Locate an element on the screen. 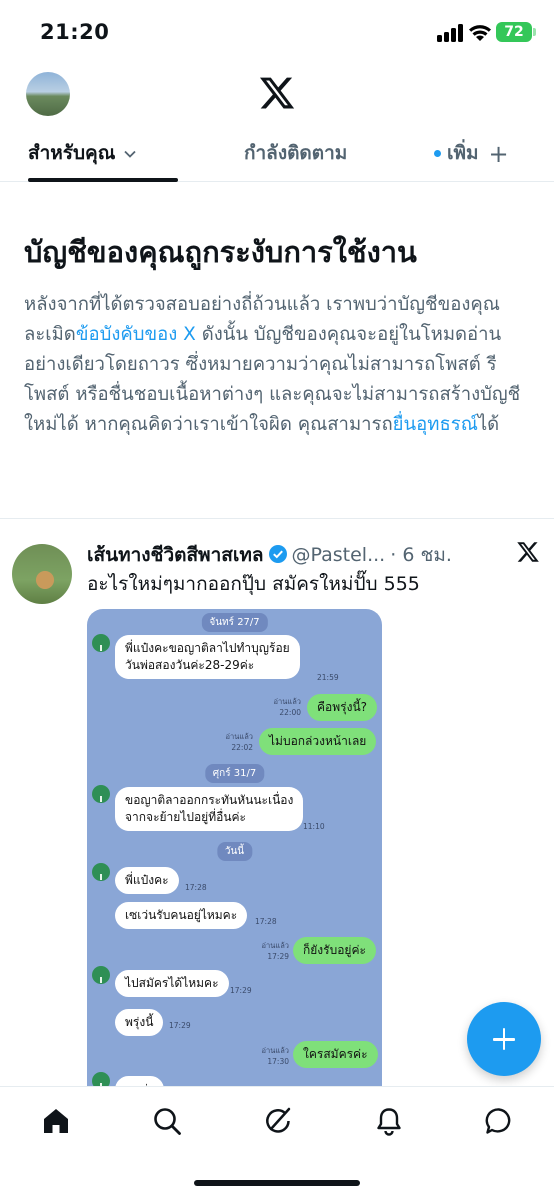 The width and height of the screenshot is (554, 1199). chat-bubble: พี่แป๋งคะ is located at coordinates (147, 880).